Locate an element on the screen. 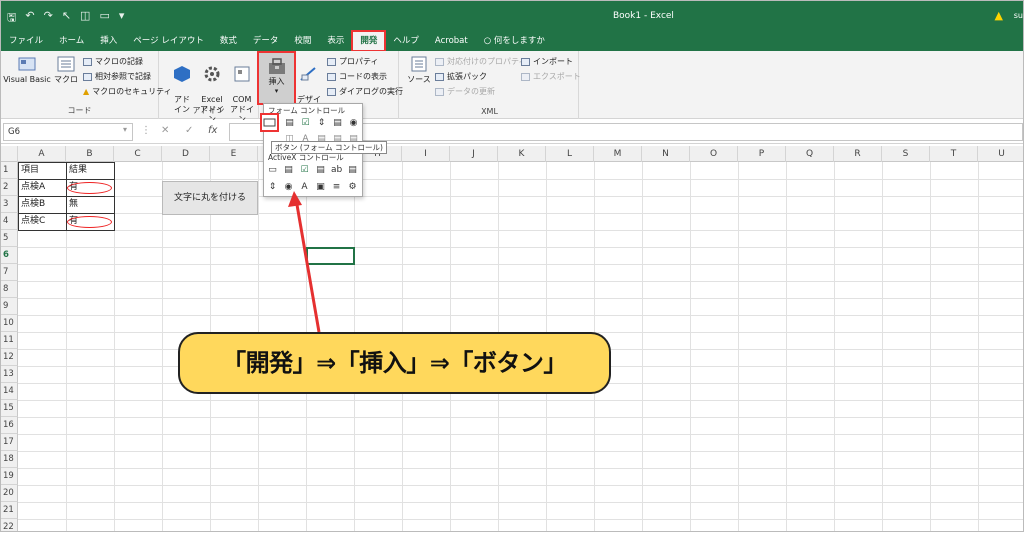  column-header: U is located at coordinates (1000, 154).